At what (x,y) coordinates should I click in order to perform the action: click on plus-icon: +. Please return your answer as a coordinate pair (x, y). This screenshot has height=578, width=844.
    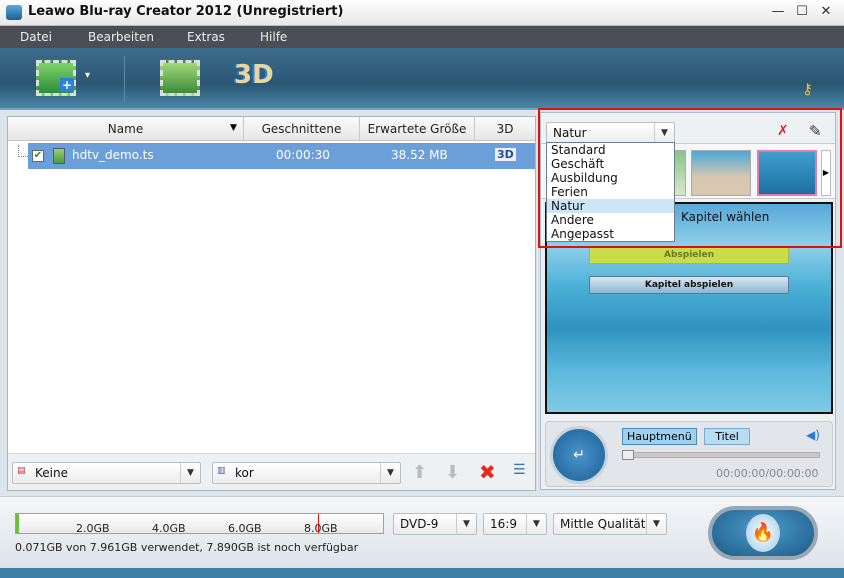
    Looking at the image, I should click on (67, 85).